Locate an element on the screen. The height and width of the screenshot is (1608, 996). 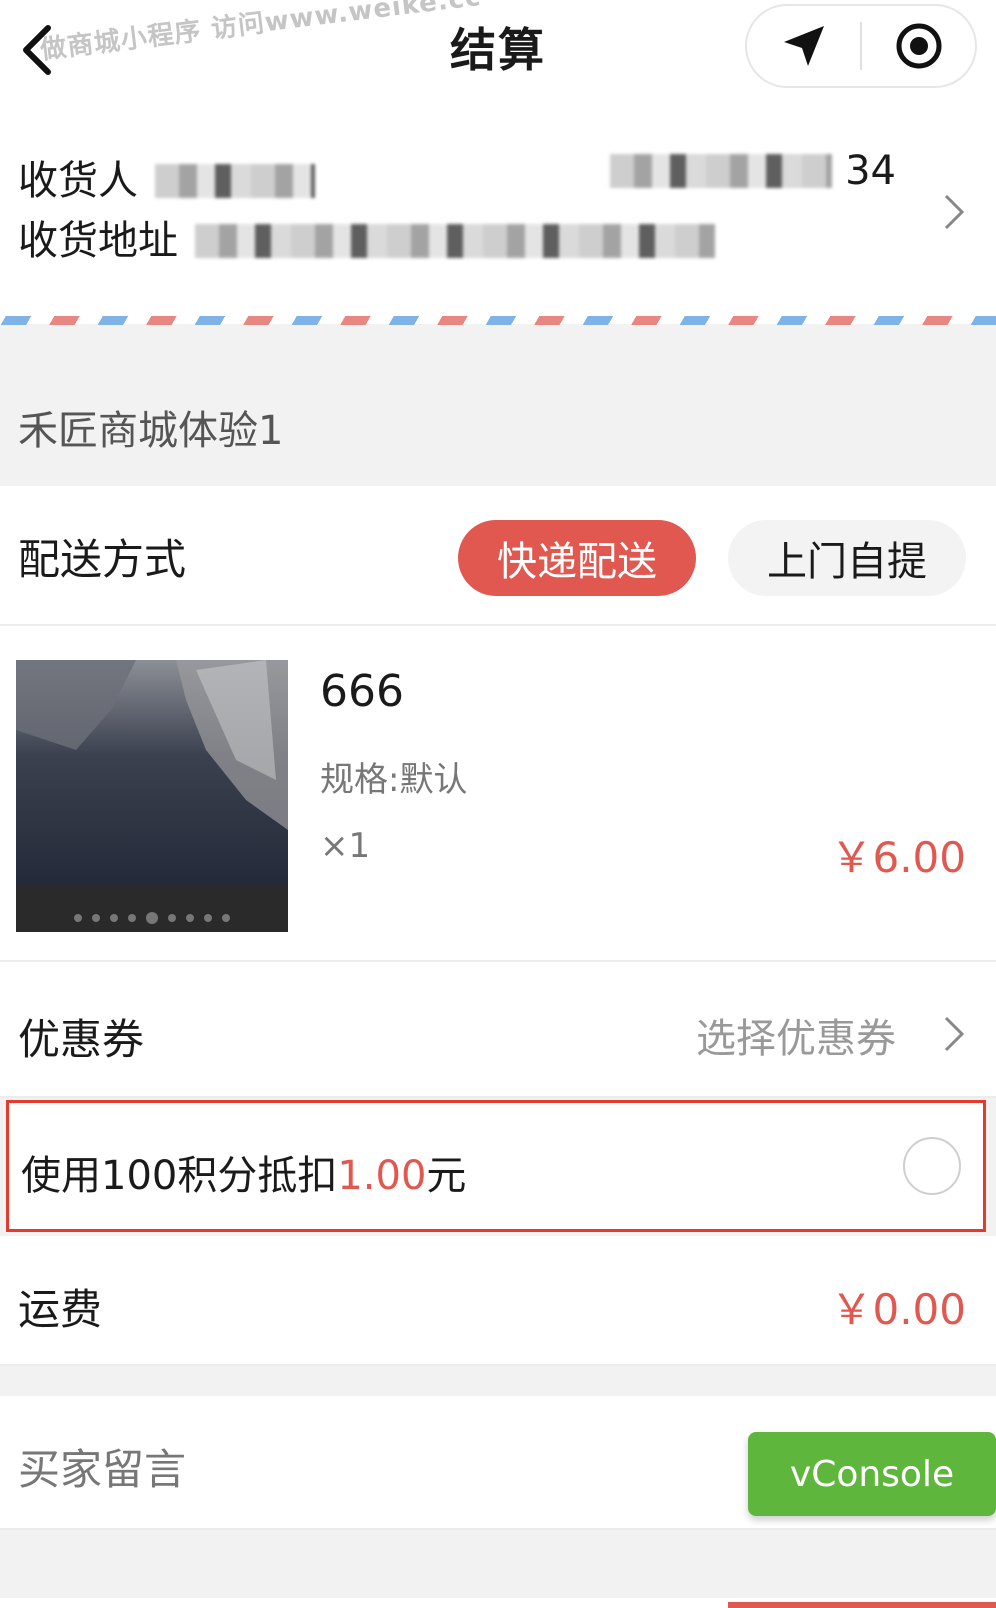
phone-redacted is located at coordinates (721, 171).